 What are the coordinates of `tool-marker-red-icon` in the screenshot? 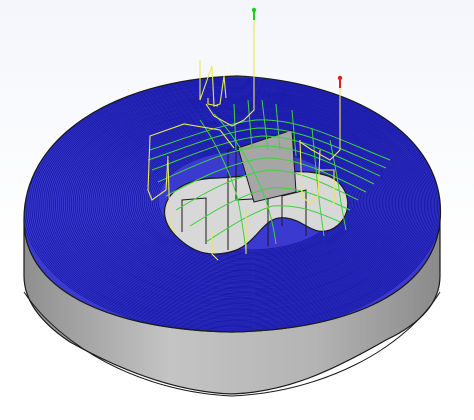 It's located at (340, 81).